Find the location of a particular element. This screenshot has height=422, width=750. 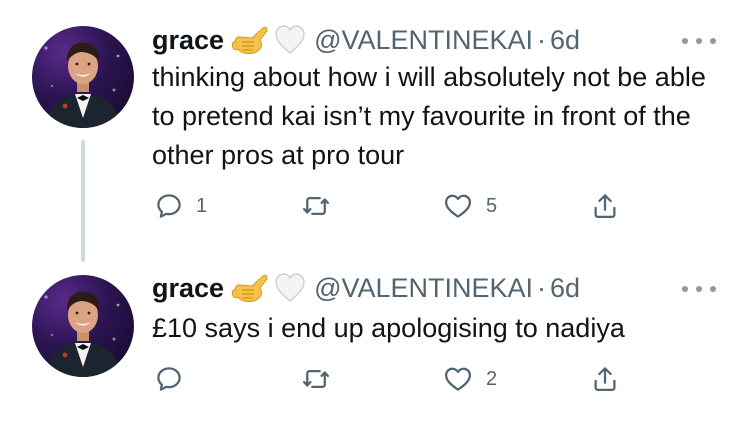

like-button: 2 is located at coordinates (469, 379).